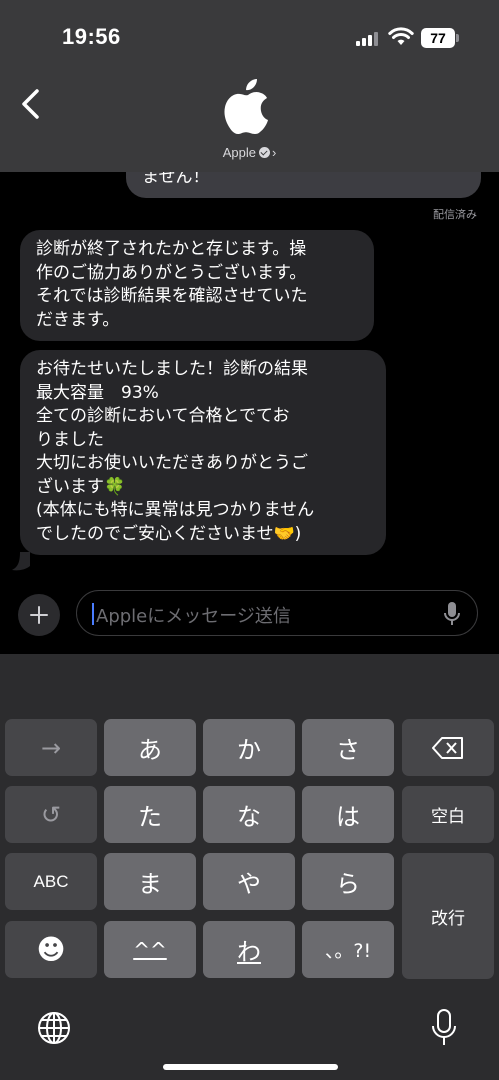 Image resolution: width=499 pixels, height=1080 pixels. I want to click on key-label: あ, so click(150, 750).